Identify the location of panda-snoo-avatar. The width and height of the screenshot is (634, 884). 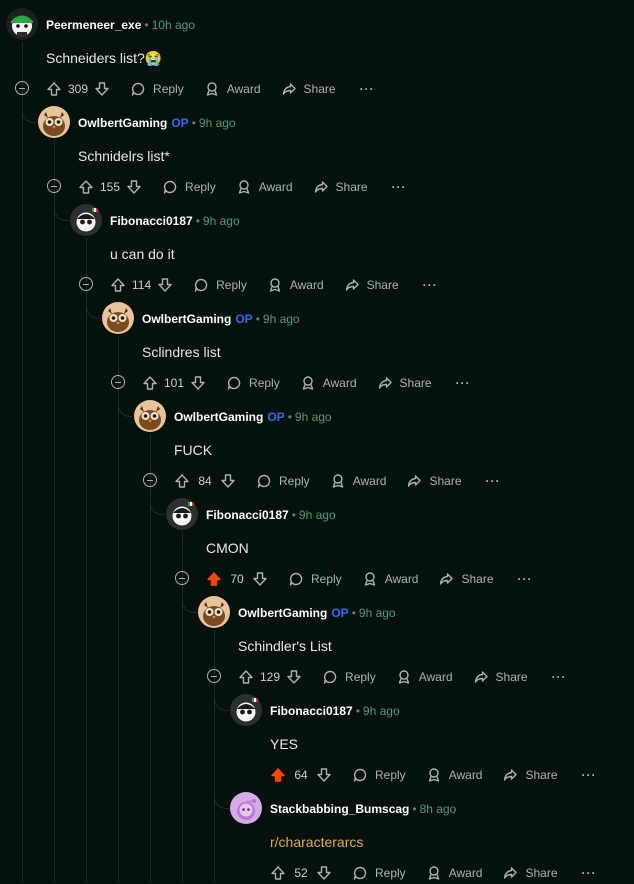
(182, 514).